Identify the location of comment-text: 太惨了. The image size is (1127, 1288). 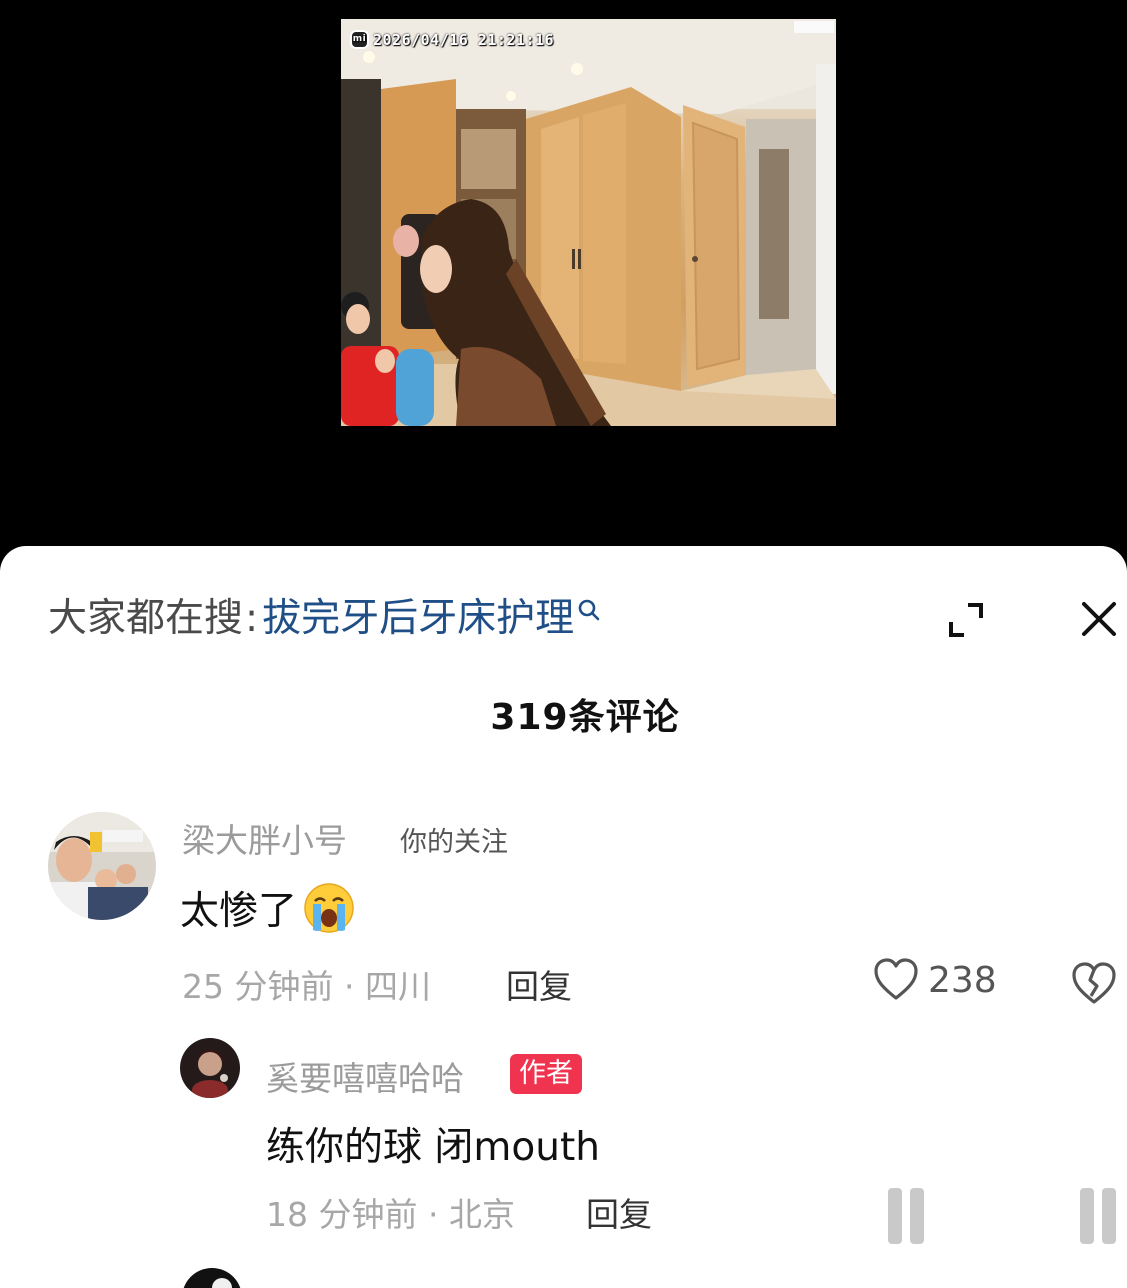
(267, 908).